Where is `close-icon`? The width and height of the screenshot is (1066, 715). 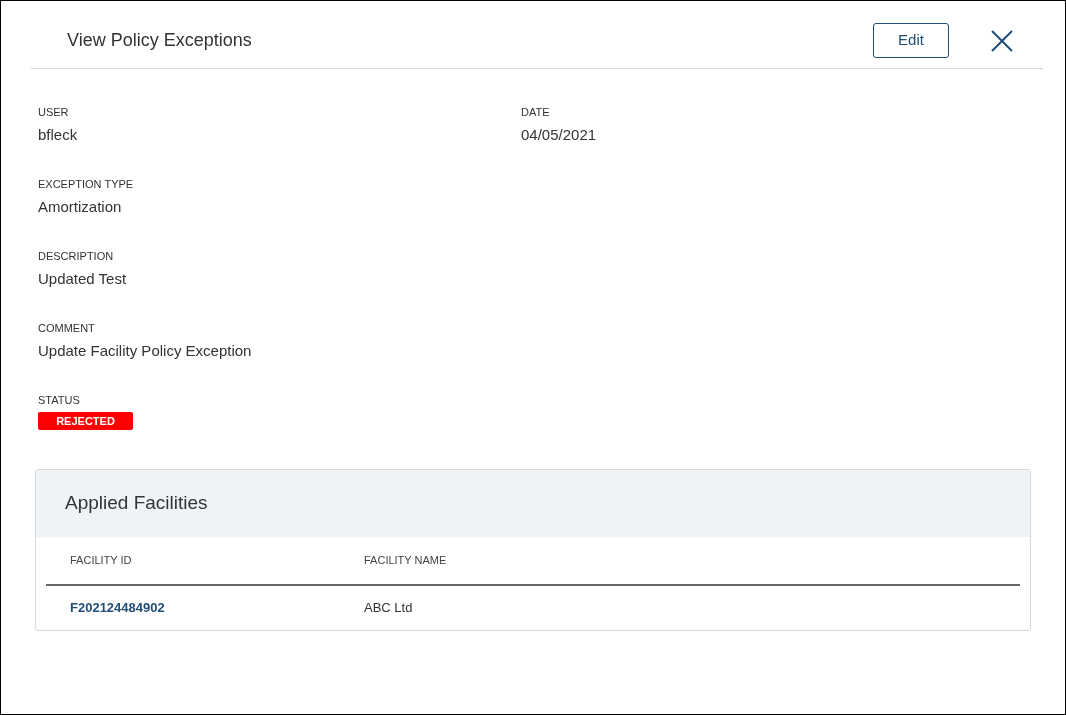
close-icon is located at coordinates (1002, 40).